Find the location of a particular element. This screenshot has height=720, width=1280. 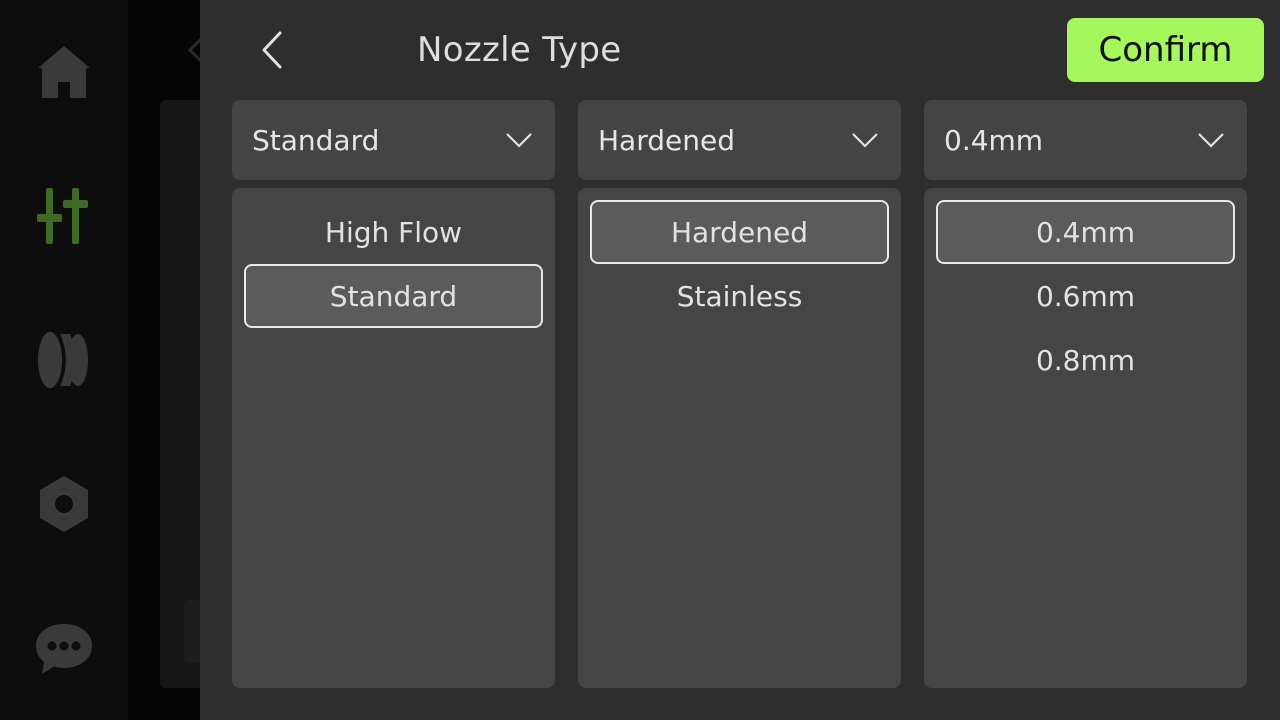

background-sidebar is located at coordinates (64, 360).